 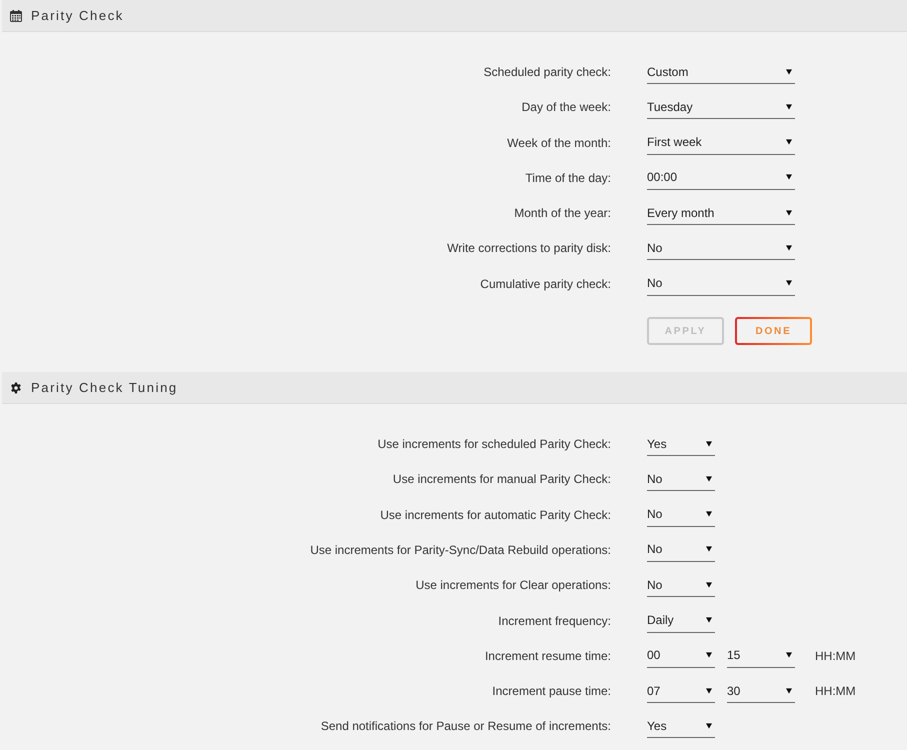 I want to click on section-title: Parity Check, so click(x=77, y=15).